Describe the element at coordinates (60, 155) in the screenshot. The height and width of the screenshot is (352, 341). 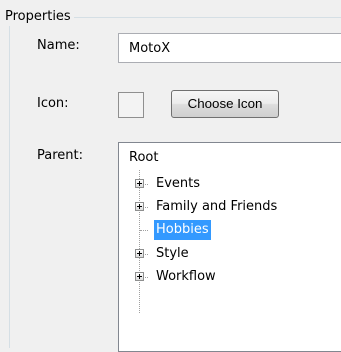
I see `parent-label: Parent:` at that location.